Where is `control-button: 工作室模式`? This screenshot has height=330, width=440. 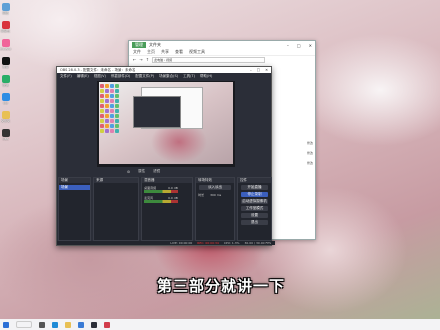
control-button: 工作室模式 is located at coordinates (255, 208).